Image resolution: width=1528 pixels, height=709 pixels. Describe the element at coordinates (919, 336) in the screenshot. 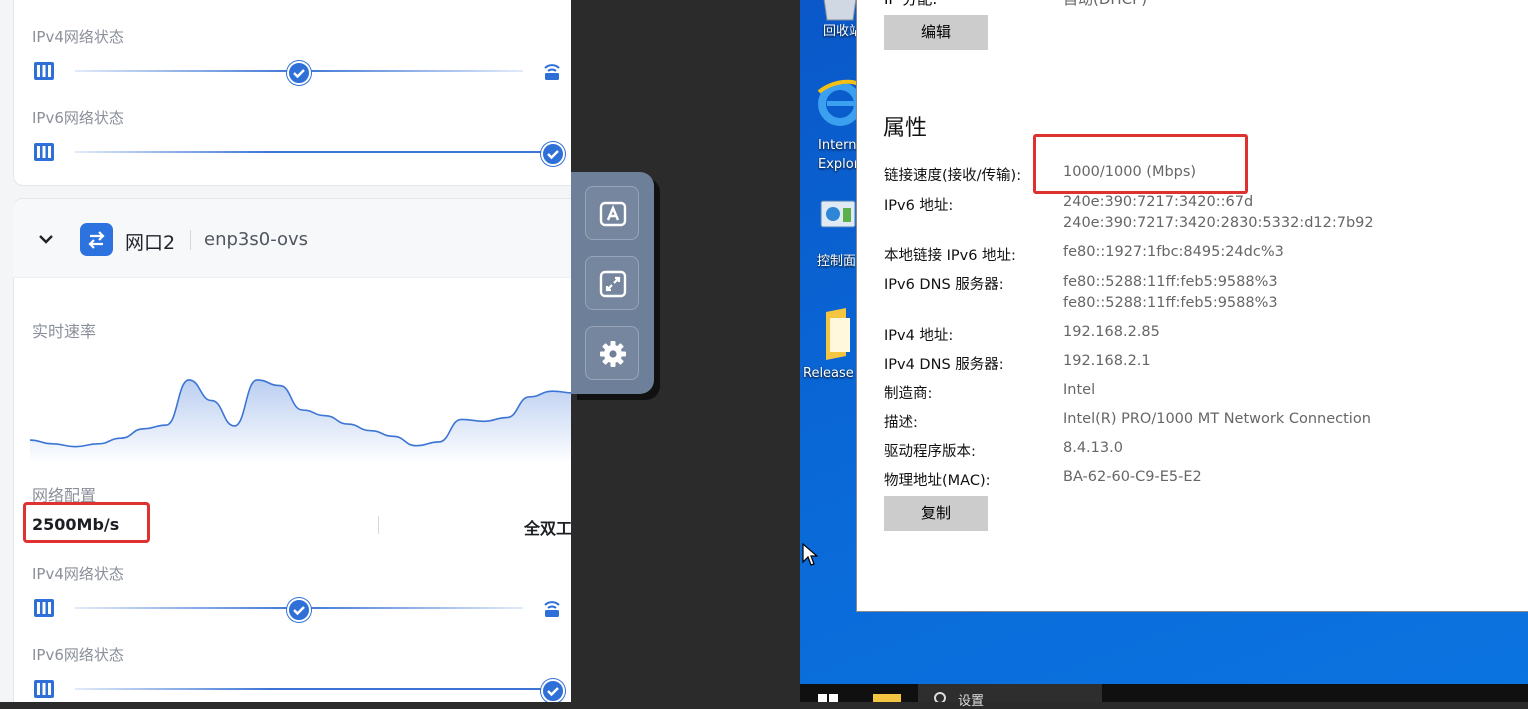

I see `prop-key-ipv4-address: IPv4 地址:` at that location.